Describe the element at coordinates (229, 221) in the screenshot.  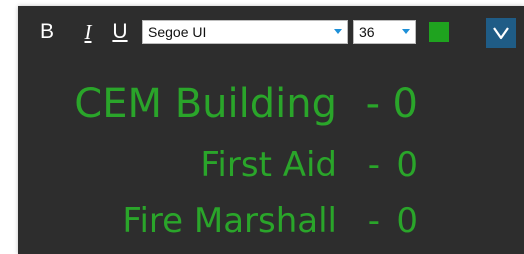
I see `team-name: Fire Marshall` at that location.